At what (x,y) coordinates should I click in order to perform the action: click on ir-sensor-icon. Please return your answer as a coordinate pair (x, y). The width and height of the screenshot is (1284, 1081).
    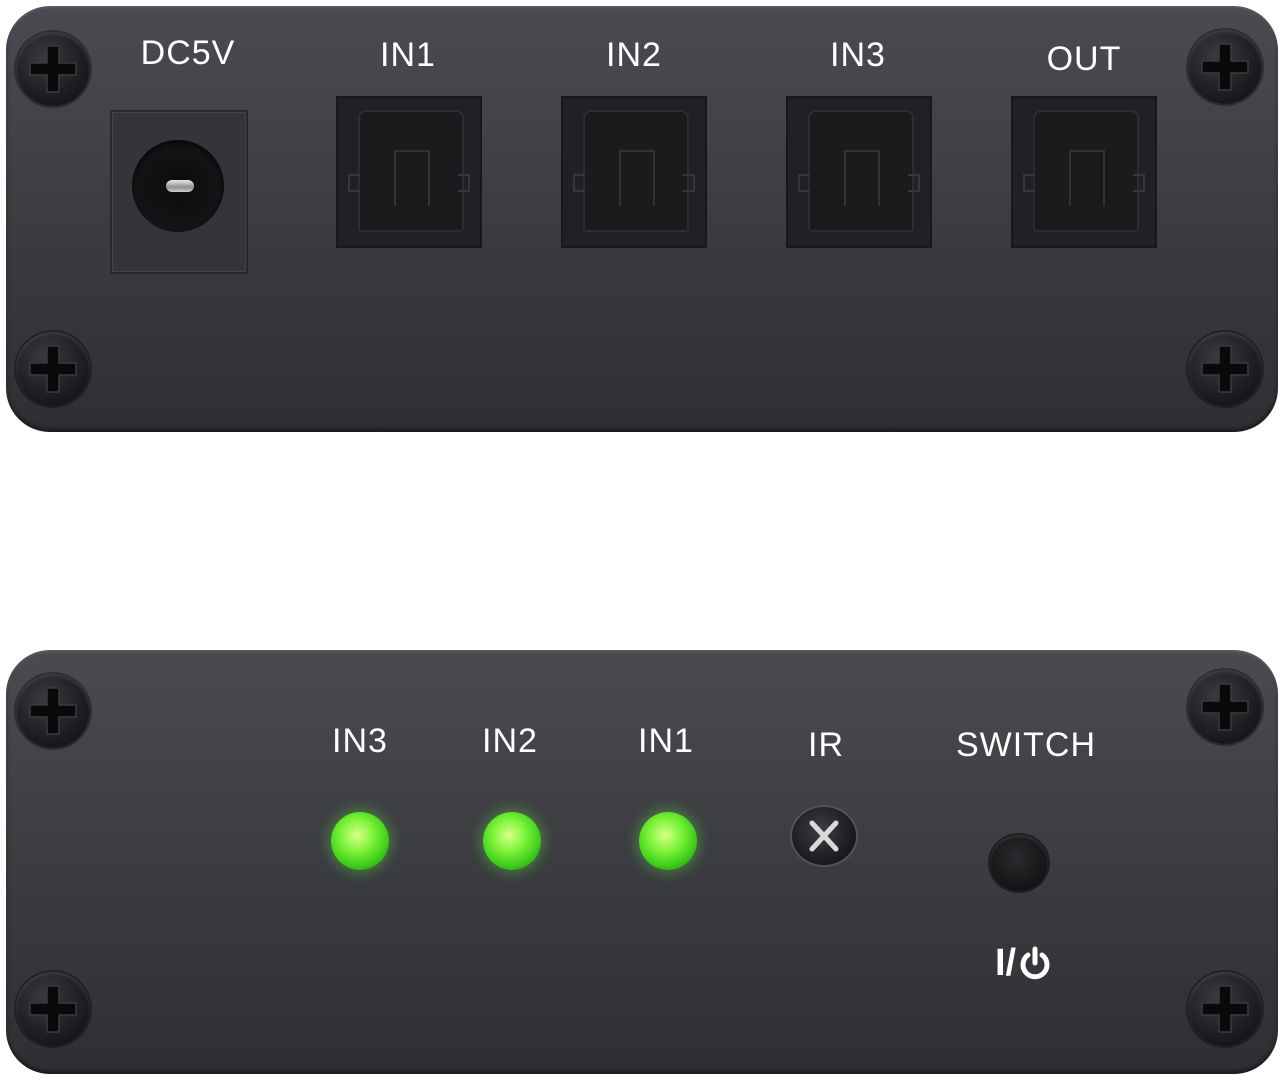
    Looking at the image, I should click on (824, 836).